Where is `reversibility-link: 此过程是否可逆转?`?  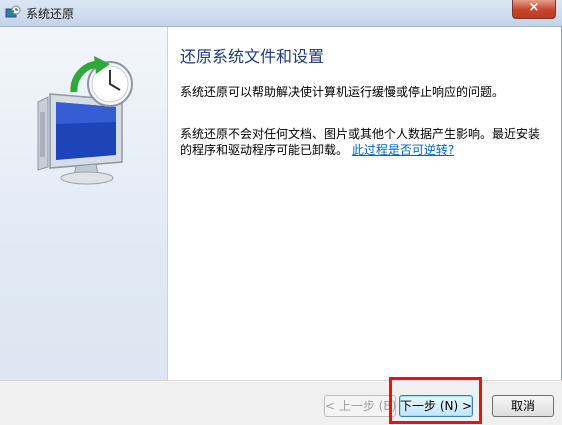
reversibility-link: 此过程是否可逆转? is located at coordinates (403, 150).